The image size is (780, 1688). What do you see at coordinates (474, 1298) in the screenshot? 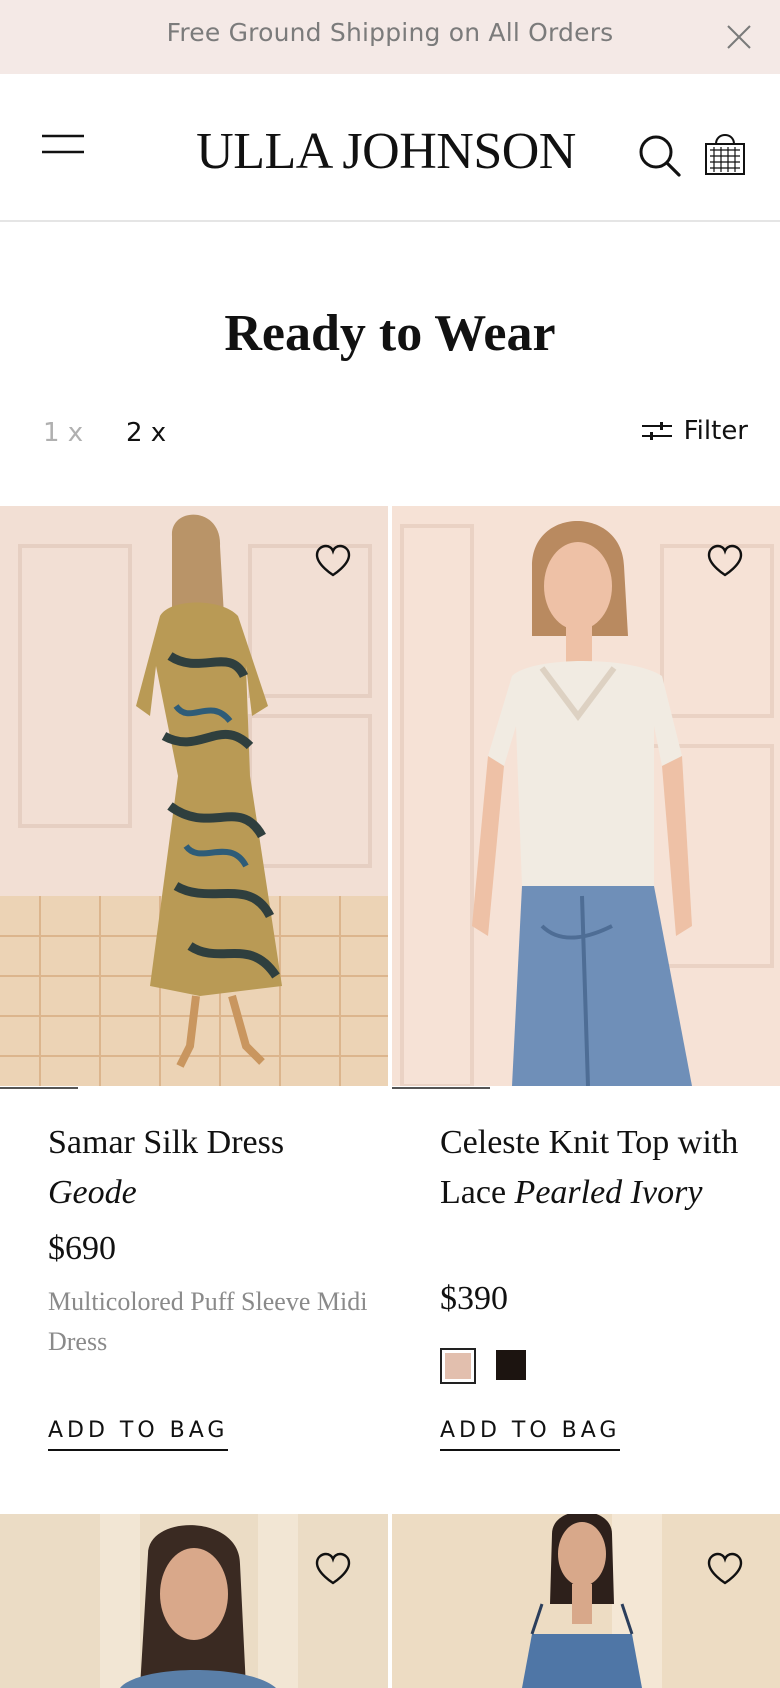
I see `product-price: $390` at bounding box center [474, 1298].